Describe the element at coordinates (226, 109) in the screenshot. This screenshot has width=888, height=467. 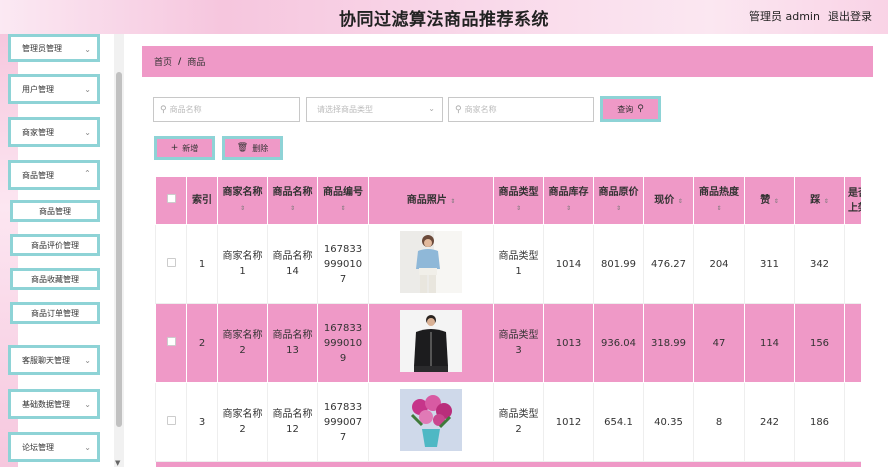
I see `product-name-search-input: ⚲ 商品名称` at that location.